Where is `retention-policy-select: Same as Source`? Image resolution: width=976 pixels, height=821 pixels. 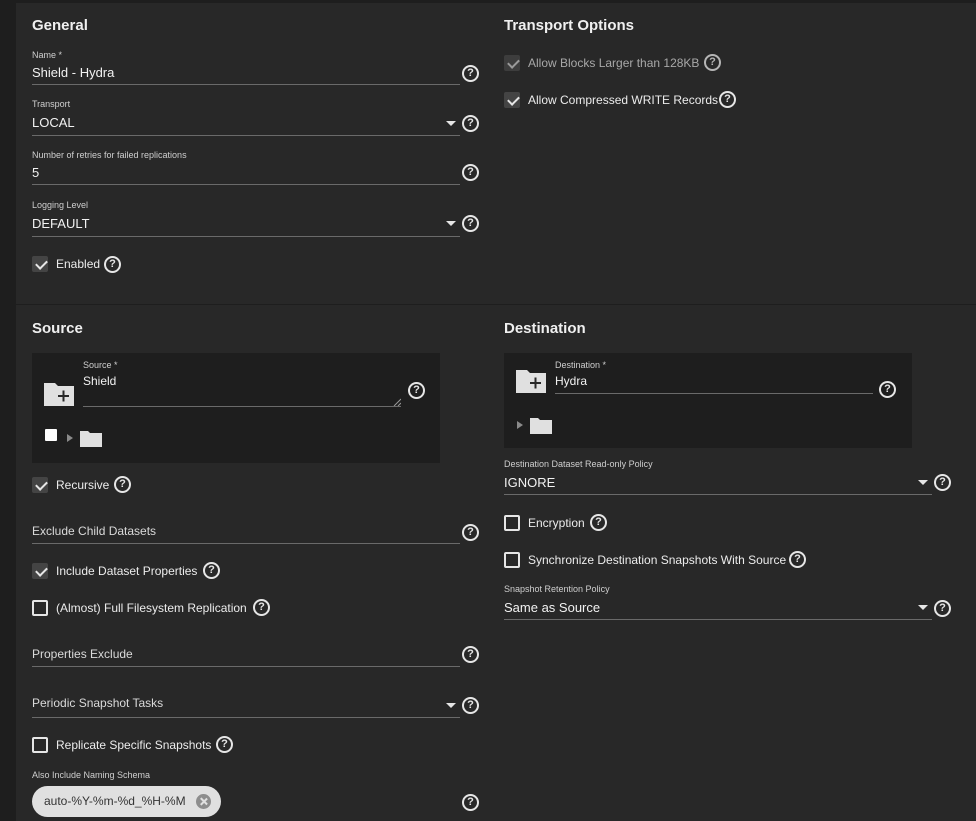
retention-policy-select: Same as Source is located at coordinates (552, 607).